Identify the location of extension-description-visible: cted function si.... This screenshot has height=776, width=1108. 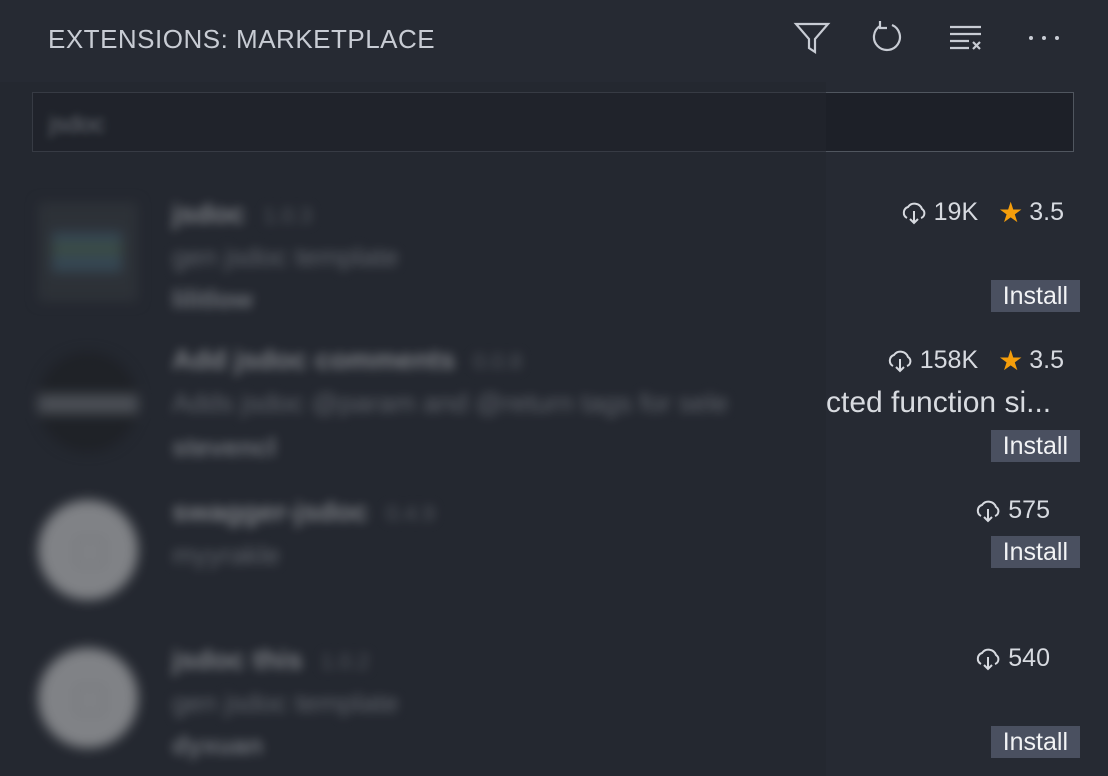
(939, 402).